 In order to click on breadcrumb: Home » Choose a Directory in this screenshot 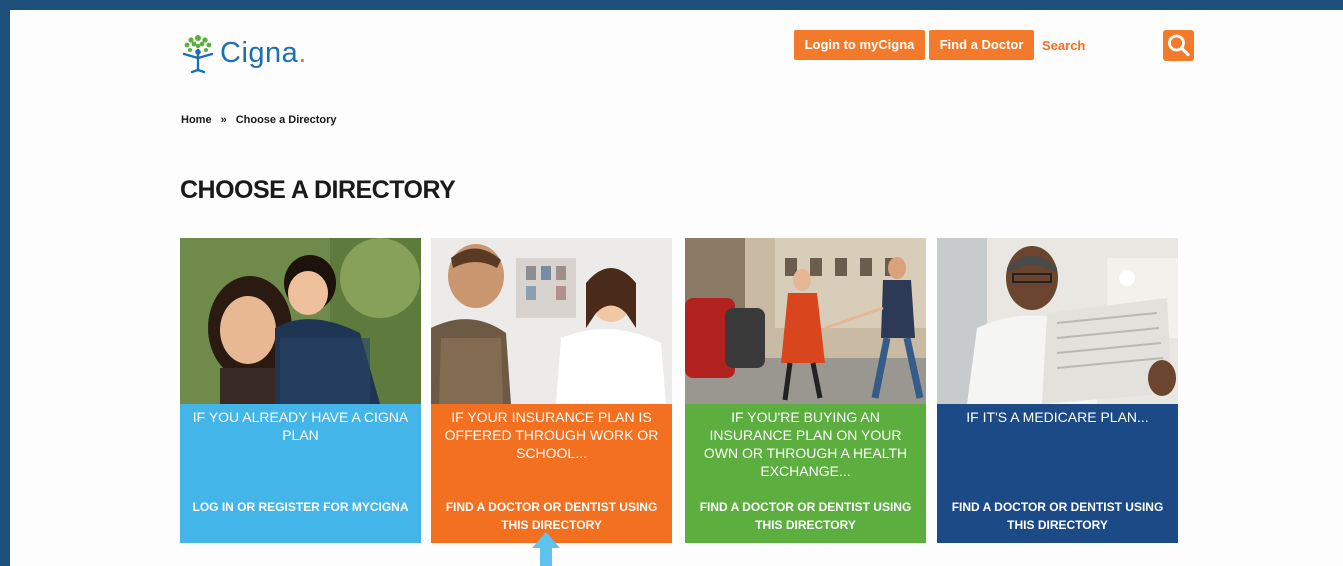, I will do `click(259, 120)`.